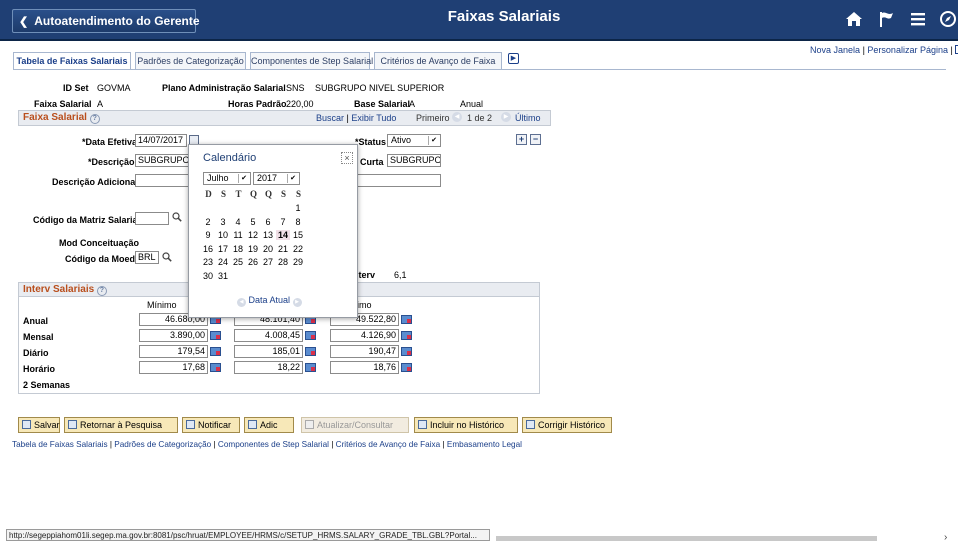 Image resolution: width=958 pixels, height=545 pixels. Describe the element at coordinates (208, 222) in the screenshot. I see `calendar-day: 2` at that location.